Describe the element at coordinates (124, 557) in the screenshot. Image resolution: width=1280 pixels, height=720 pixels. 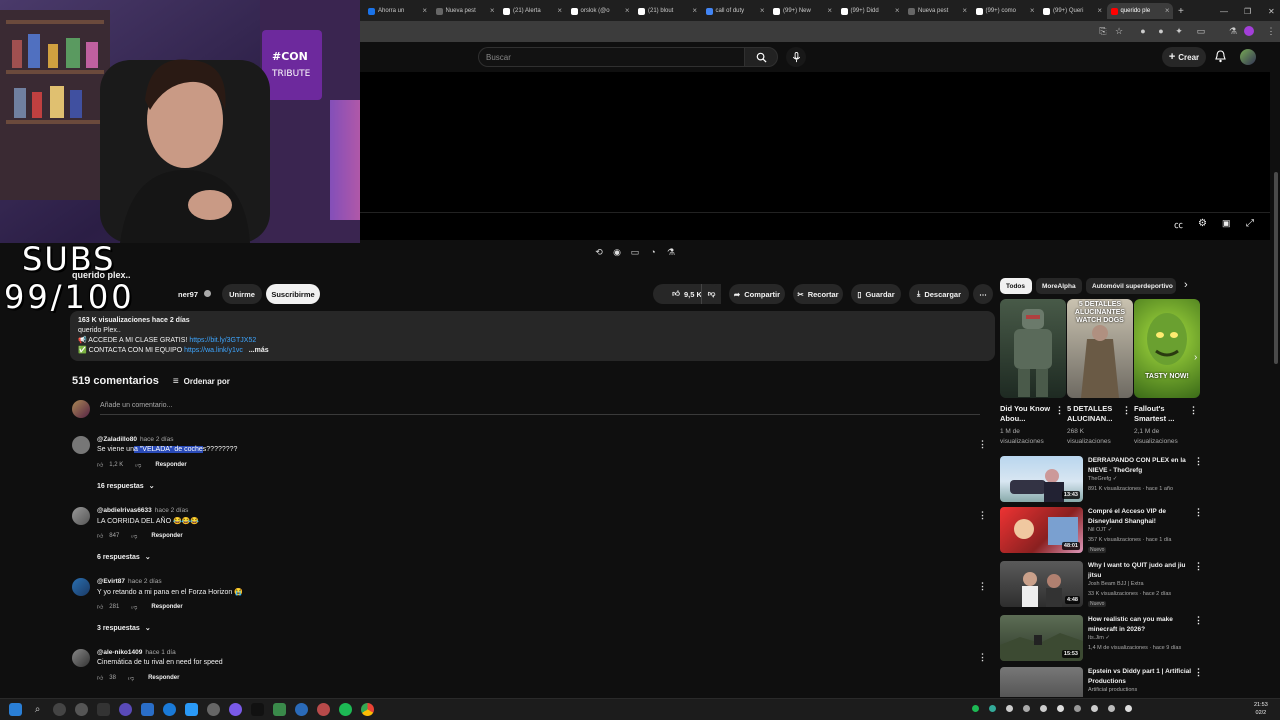
I see `view-replies-button: 6 respuestas ⌄` at that location.